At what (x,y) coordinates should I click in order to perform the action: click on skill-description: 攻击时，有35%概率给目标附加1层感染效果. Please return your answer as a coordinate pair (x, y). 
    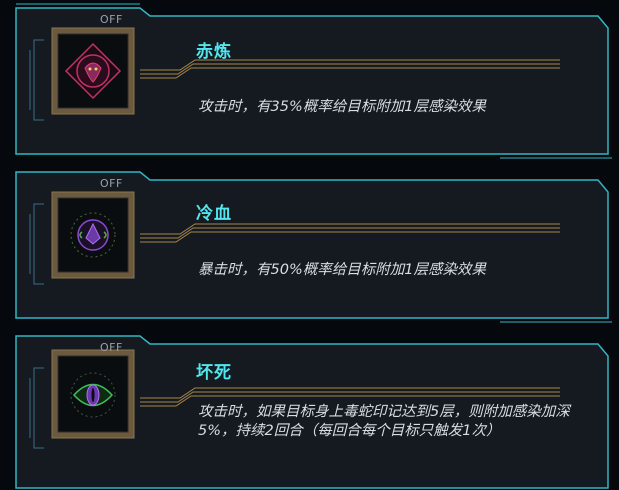
    Looking at the image, I should click on (342, 107).